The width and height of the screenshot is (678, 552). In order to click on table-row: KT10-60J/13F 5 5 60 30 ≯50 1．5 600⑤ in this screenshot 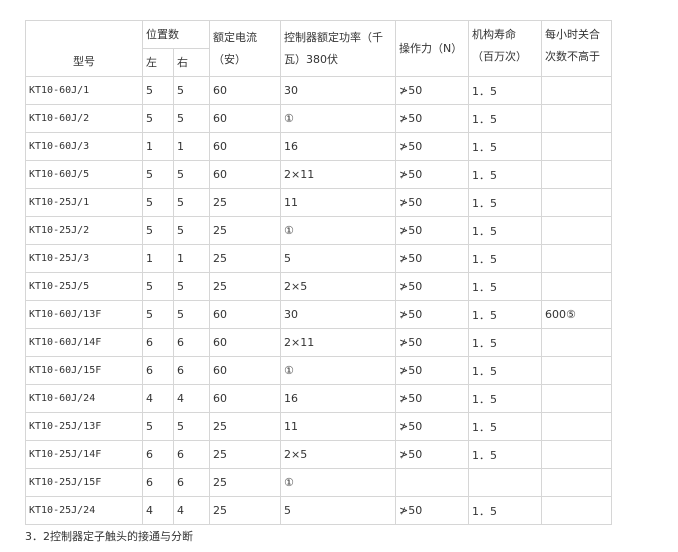, I will do `click(318, 314)`.